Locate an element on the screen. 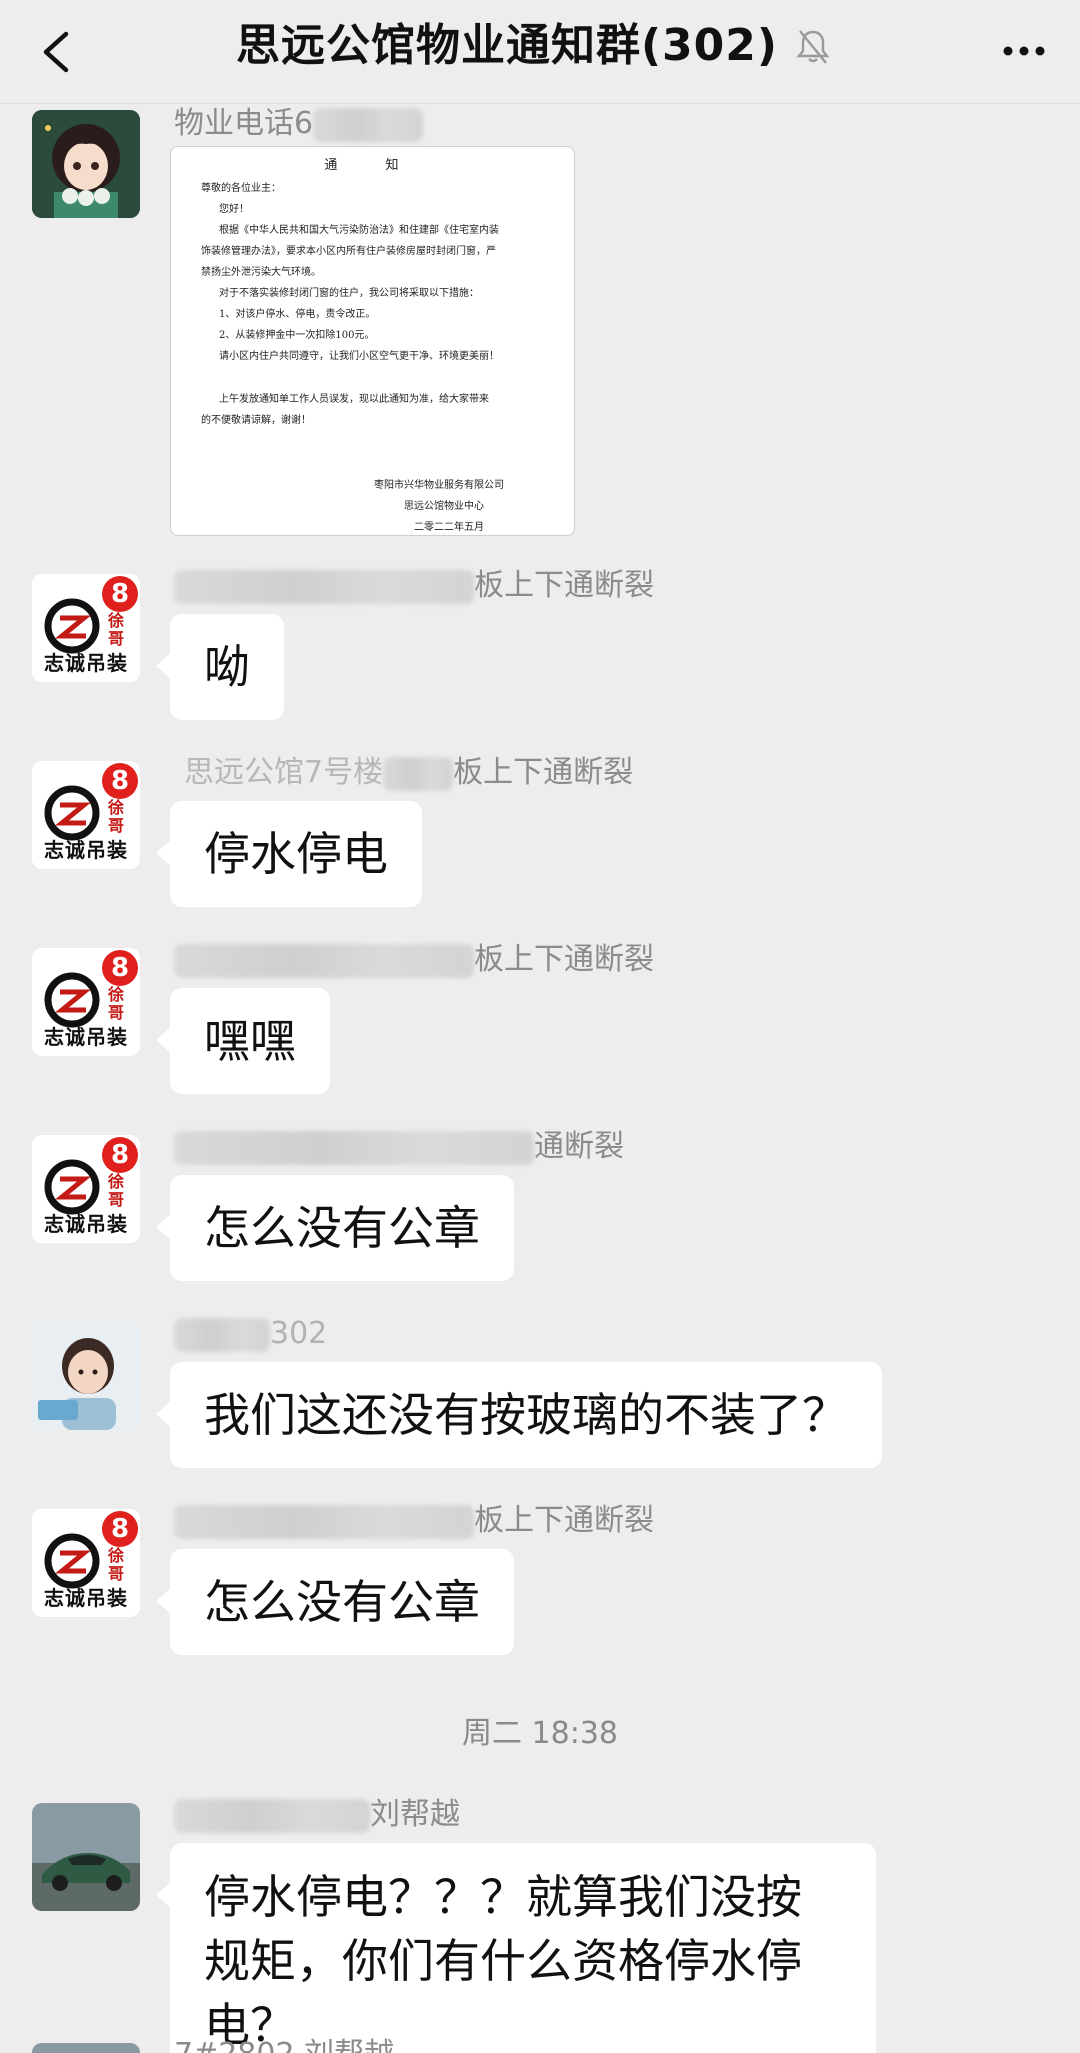 This screenshot has width=1080, height=2053. notice-line: 饰装修管理办法》，要求本小区内所有住户装修房屋时封闭门窗，严 is located at coordinates (348, 251).